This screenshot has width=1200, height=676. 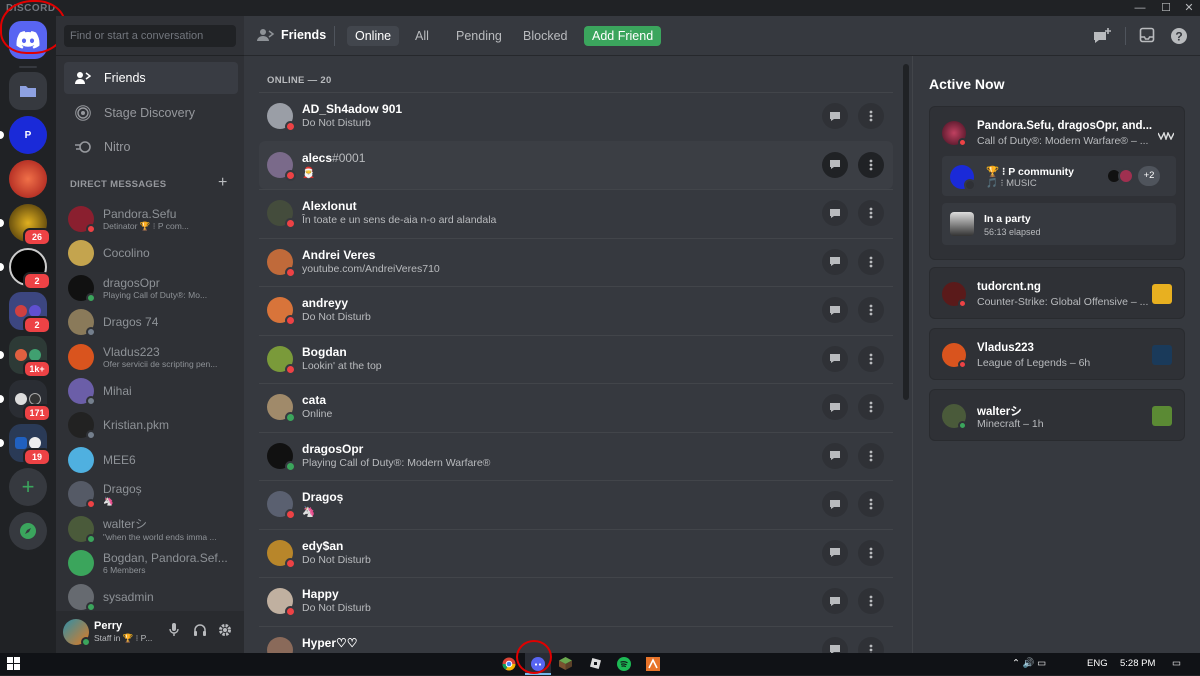 I want to click on friend-name: dragosOpr, so click(x=332, y=449).